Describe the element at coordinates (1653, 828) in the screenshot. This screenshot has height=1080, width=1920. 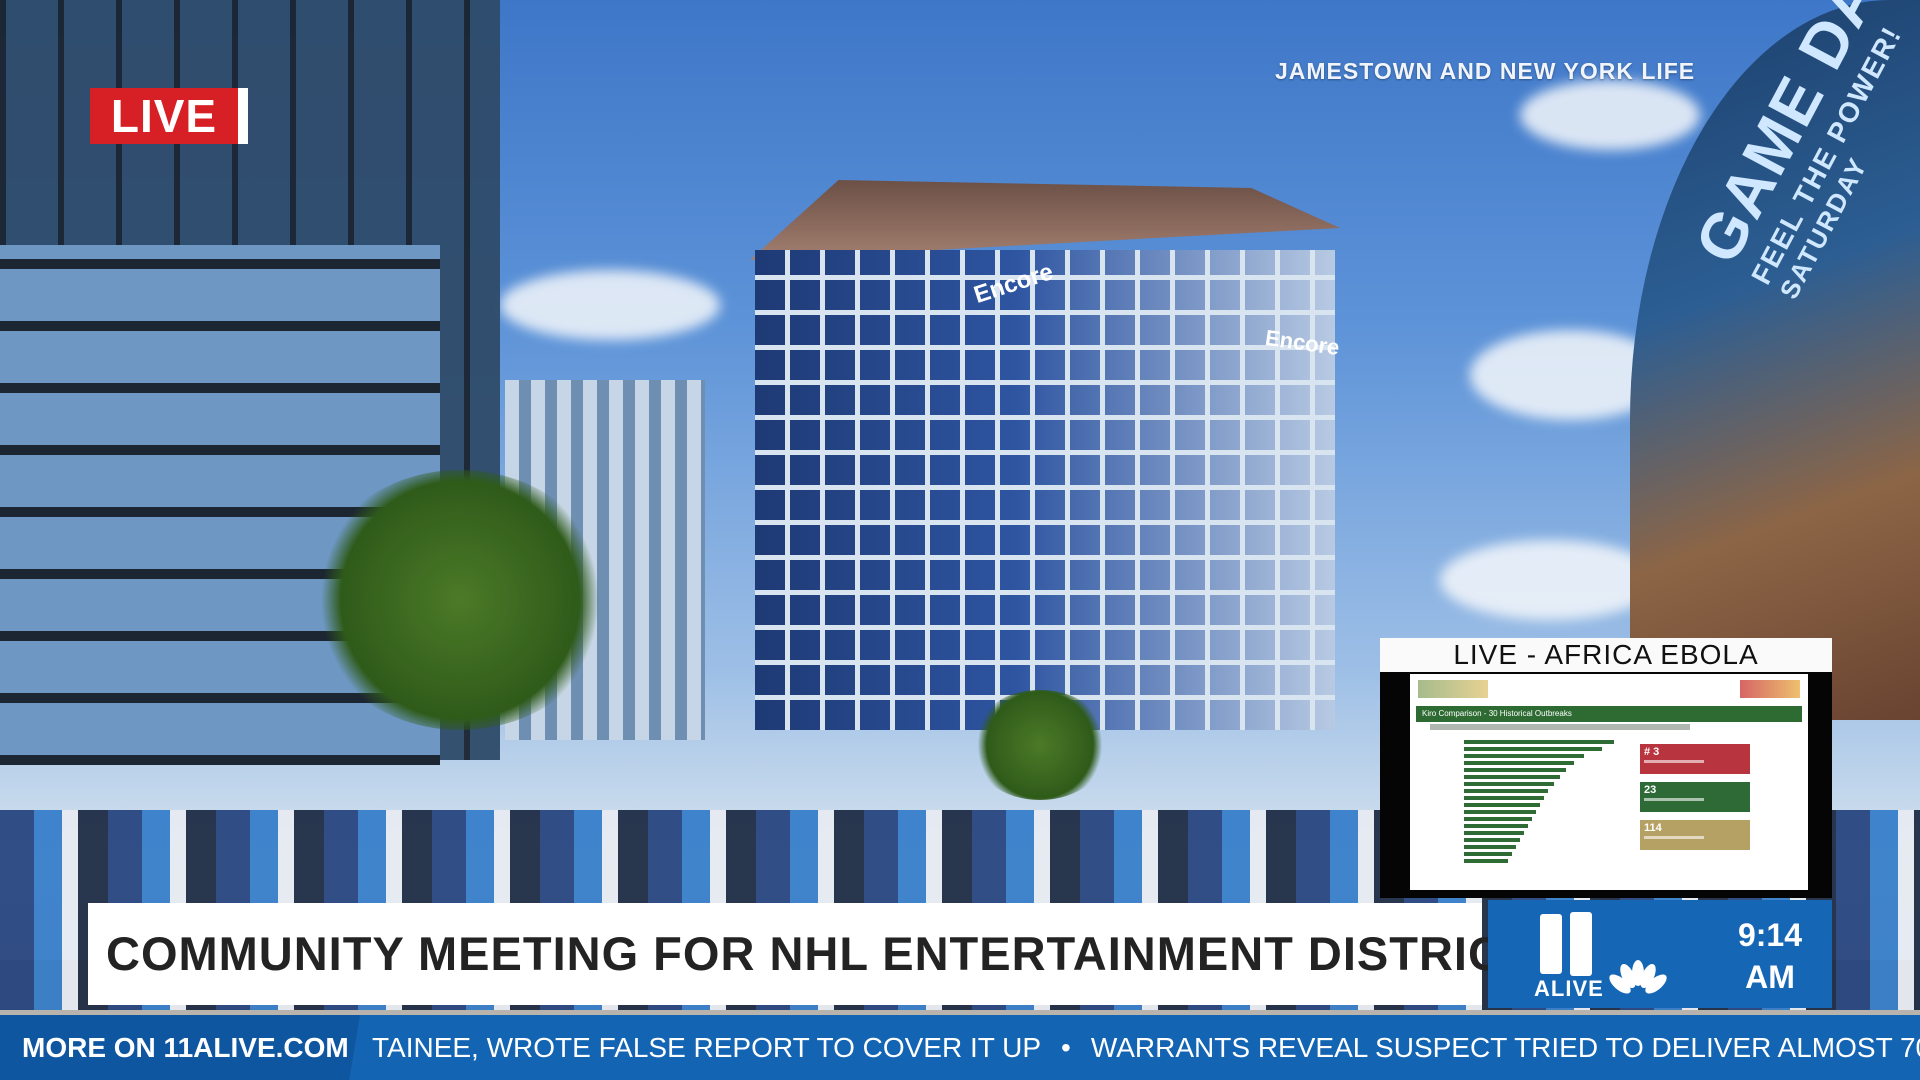
I see `kpi-value: 114` at that location.